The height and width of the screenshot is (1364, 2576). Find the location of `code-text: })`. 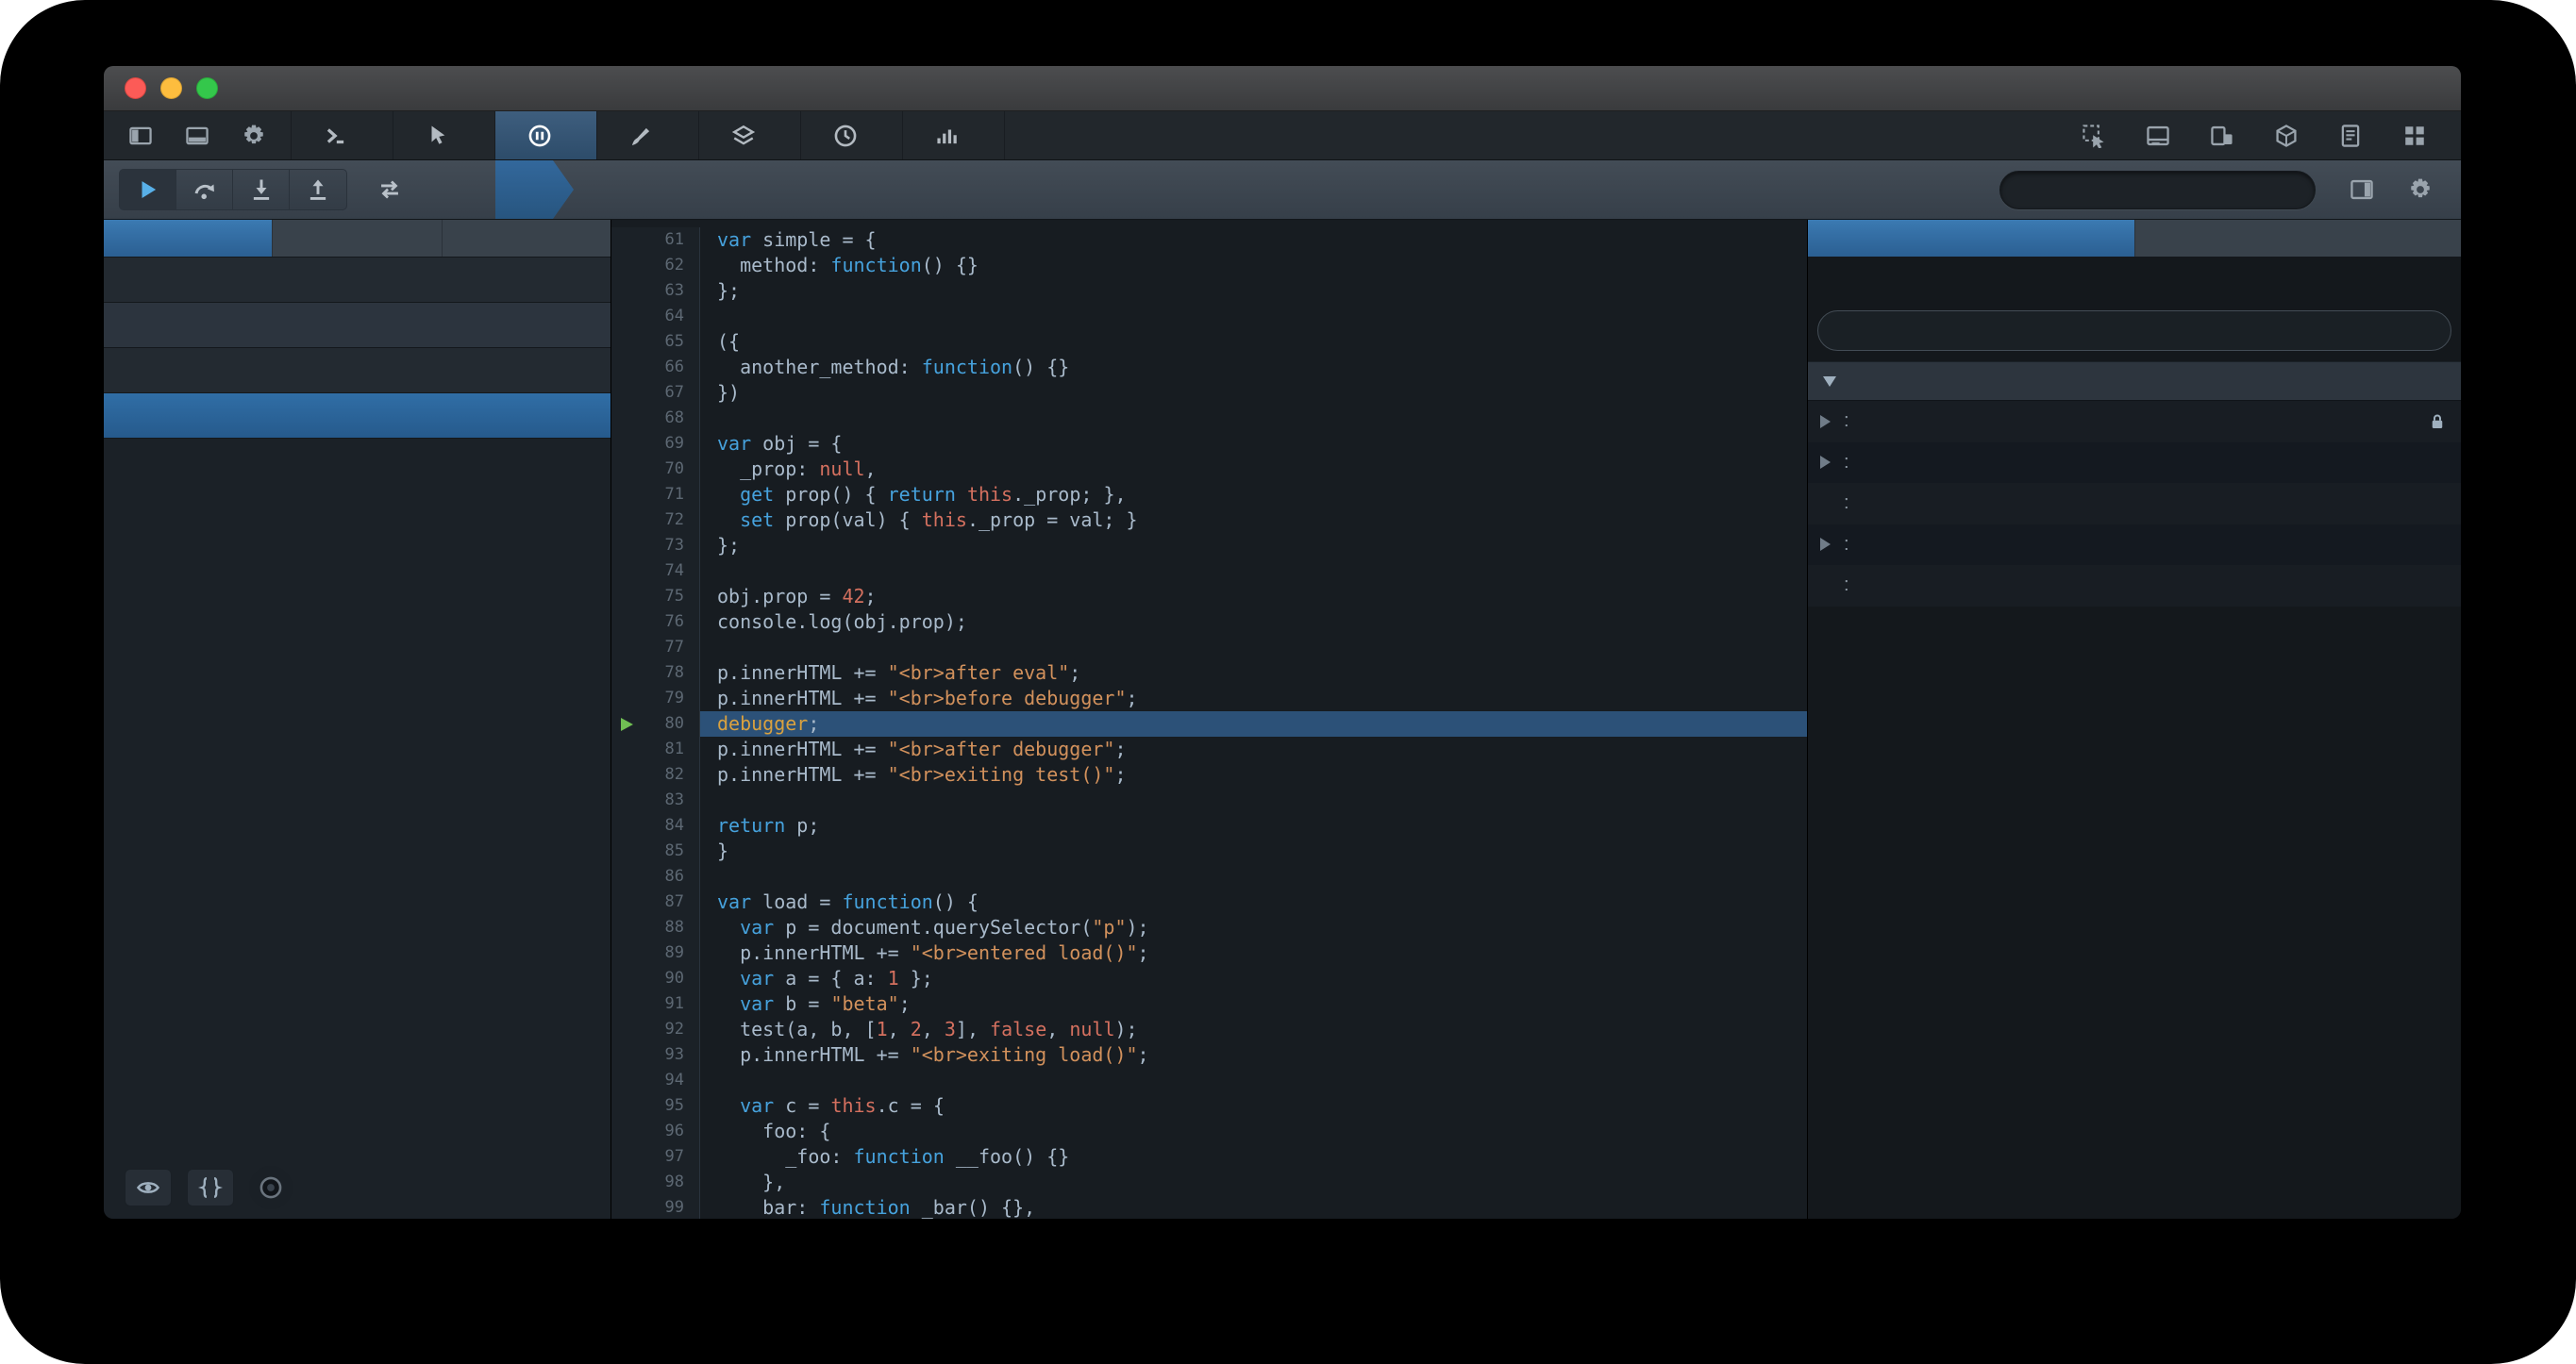

code-text: }) is located at coordinates (1253, 393).